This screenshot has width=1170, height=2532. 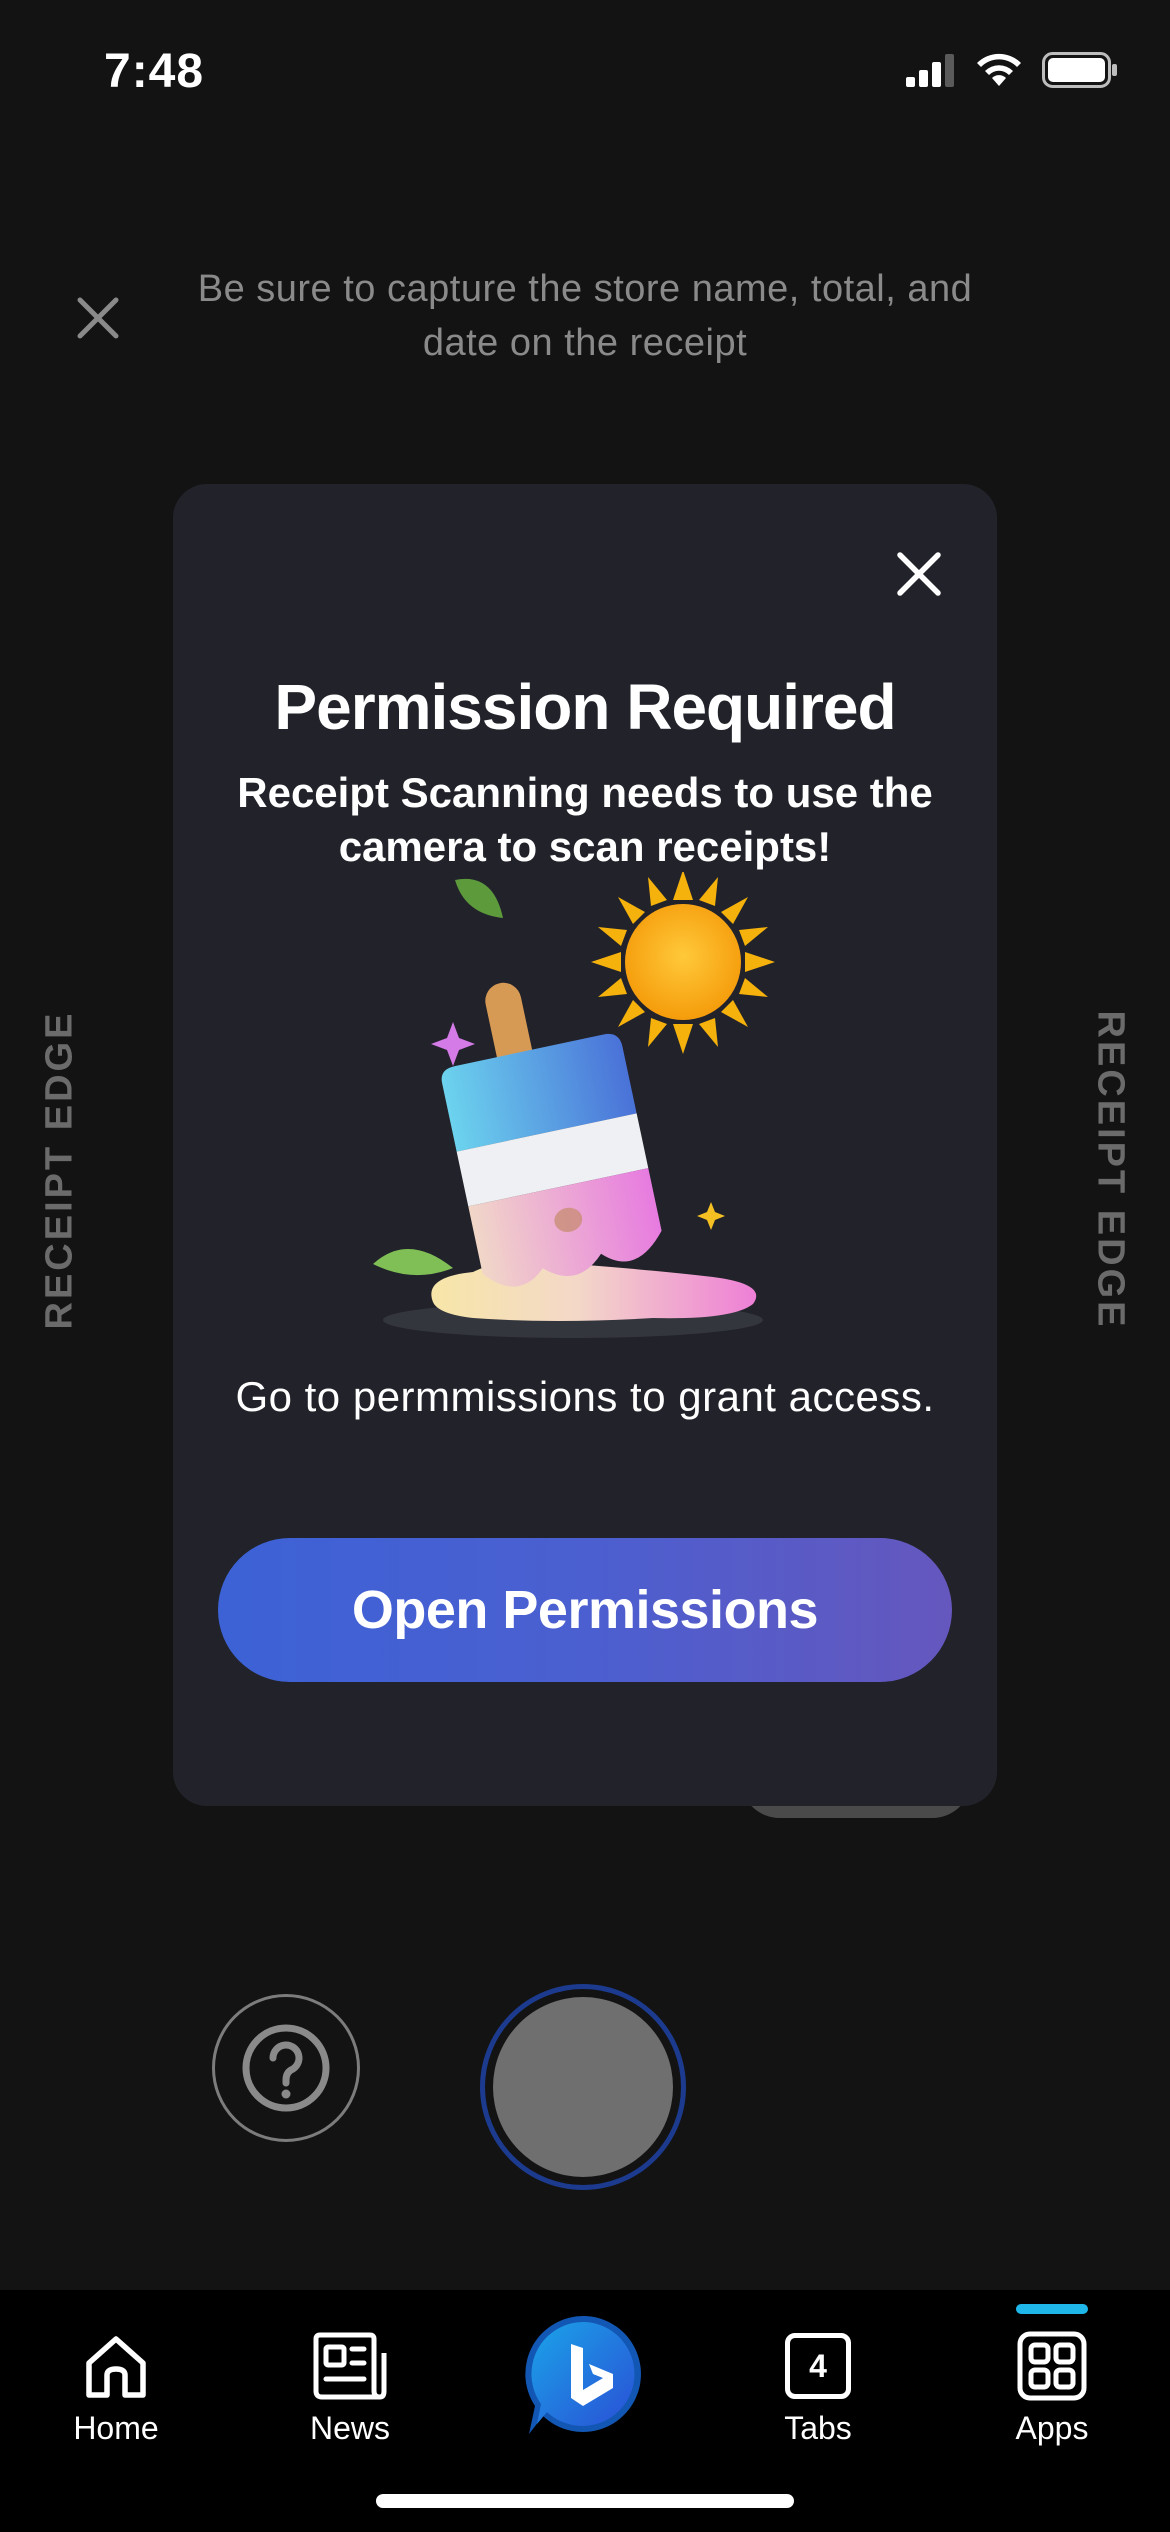 What do you see at coordinates (999, 72) in the screenshot?
I see `wifi-icon` at bounding box center [999, 72].